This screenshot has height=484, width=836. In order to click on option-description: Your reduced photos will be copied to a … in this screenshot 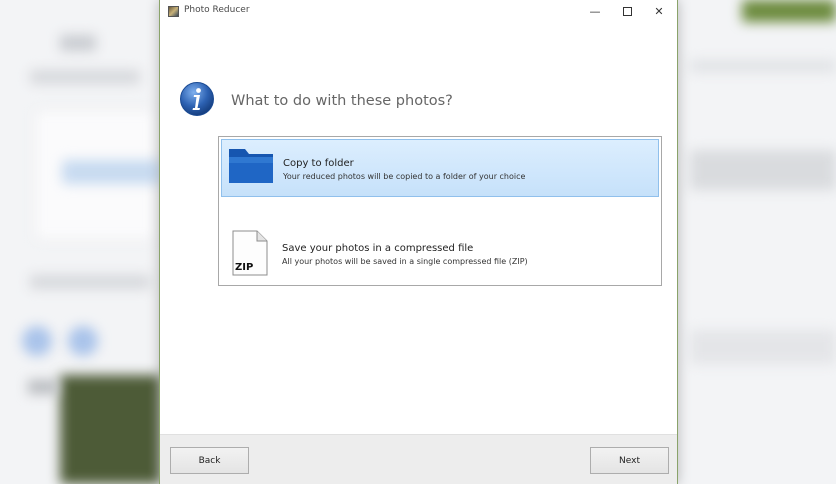, I will do `click(404, 176)`.